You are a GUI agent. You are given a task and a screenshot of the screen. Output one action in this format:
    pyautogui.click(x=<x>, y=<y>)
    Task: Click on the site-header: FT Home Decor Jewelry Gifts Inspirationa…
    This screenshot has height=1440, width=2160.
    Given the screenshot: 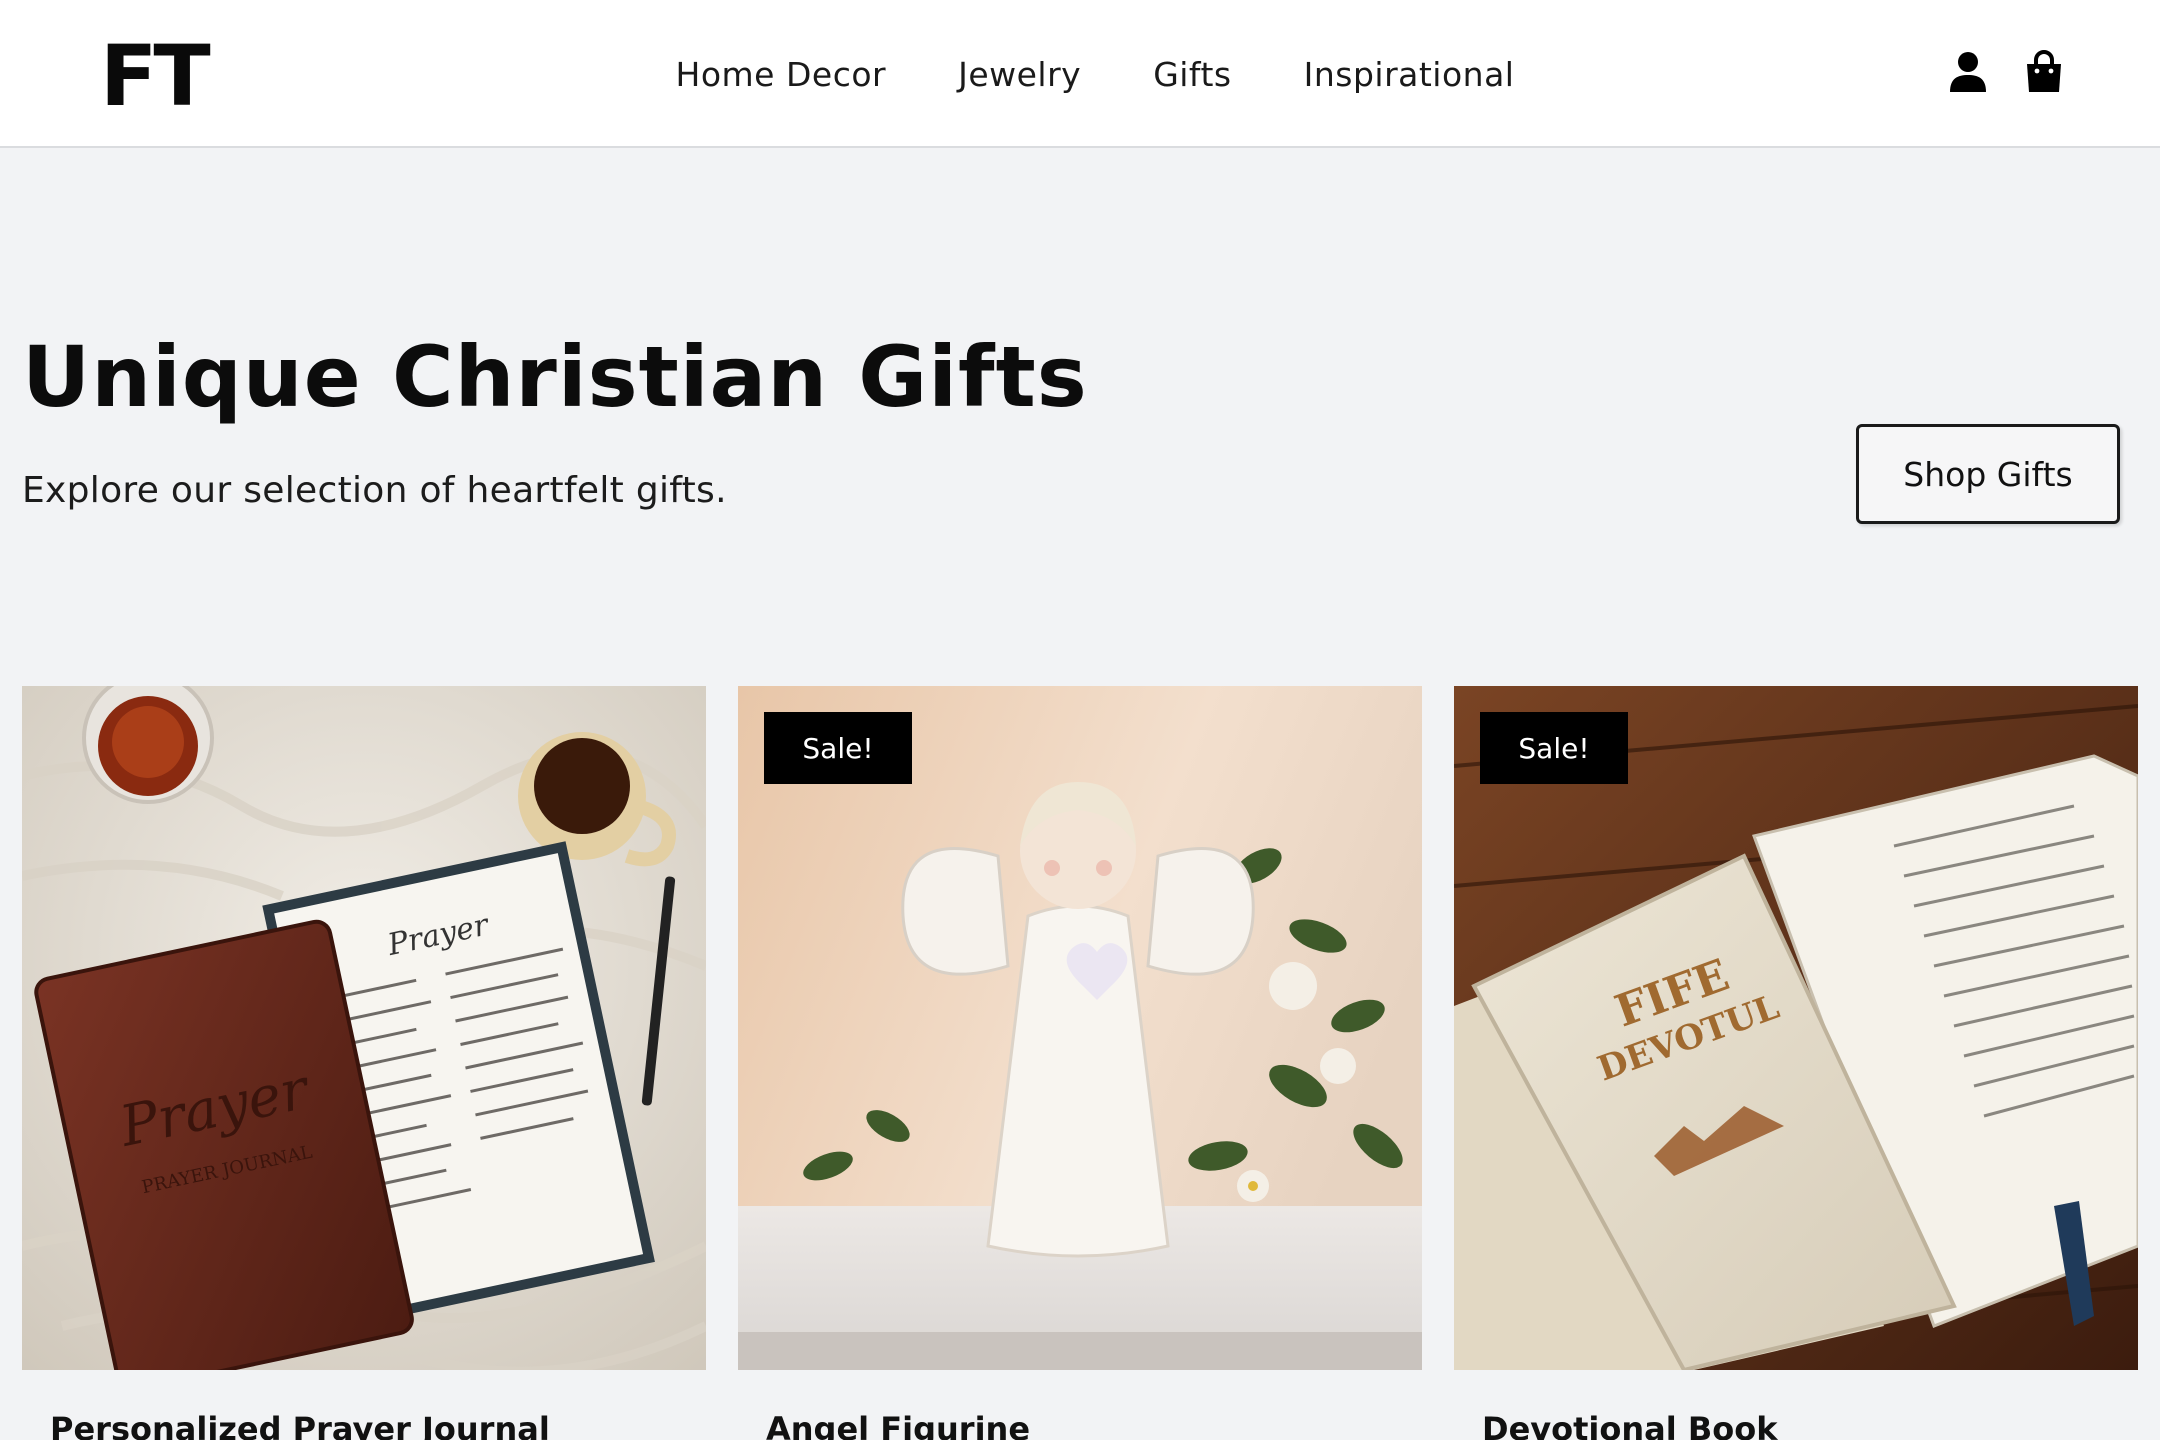 What is the action you would take?
    pyautogui.click(x=1080, y=74)
    